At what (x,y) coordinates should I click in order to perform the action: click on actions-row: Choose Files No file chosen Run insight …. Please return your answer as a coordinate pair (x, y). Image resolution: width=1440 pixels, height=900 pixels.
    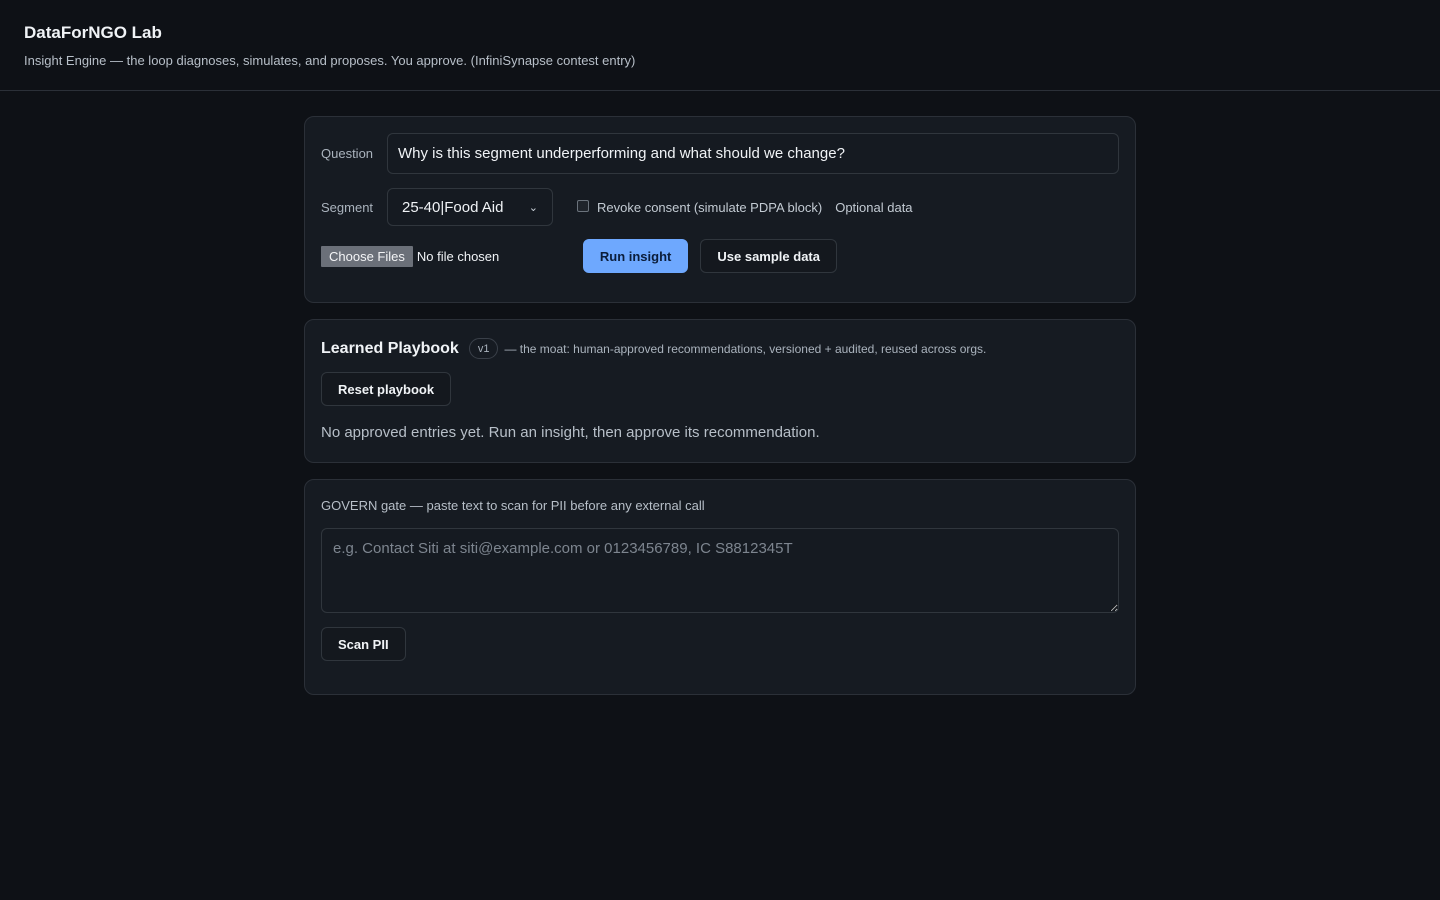
    Looking at the image, I should click on (720, 256).